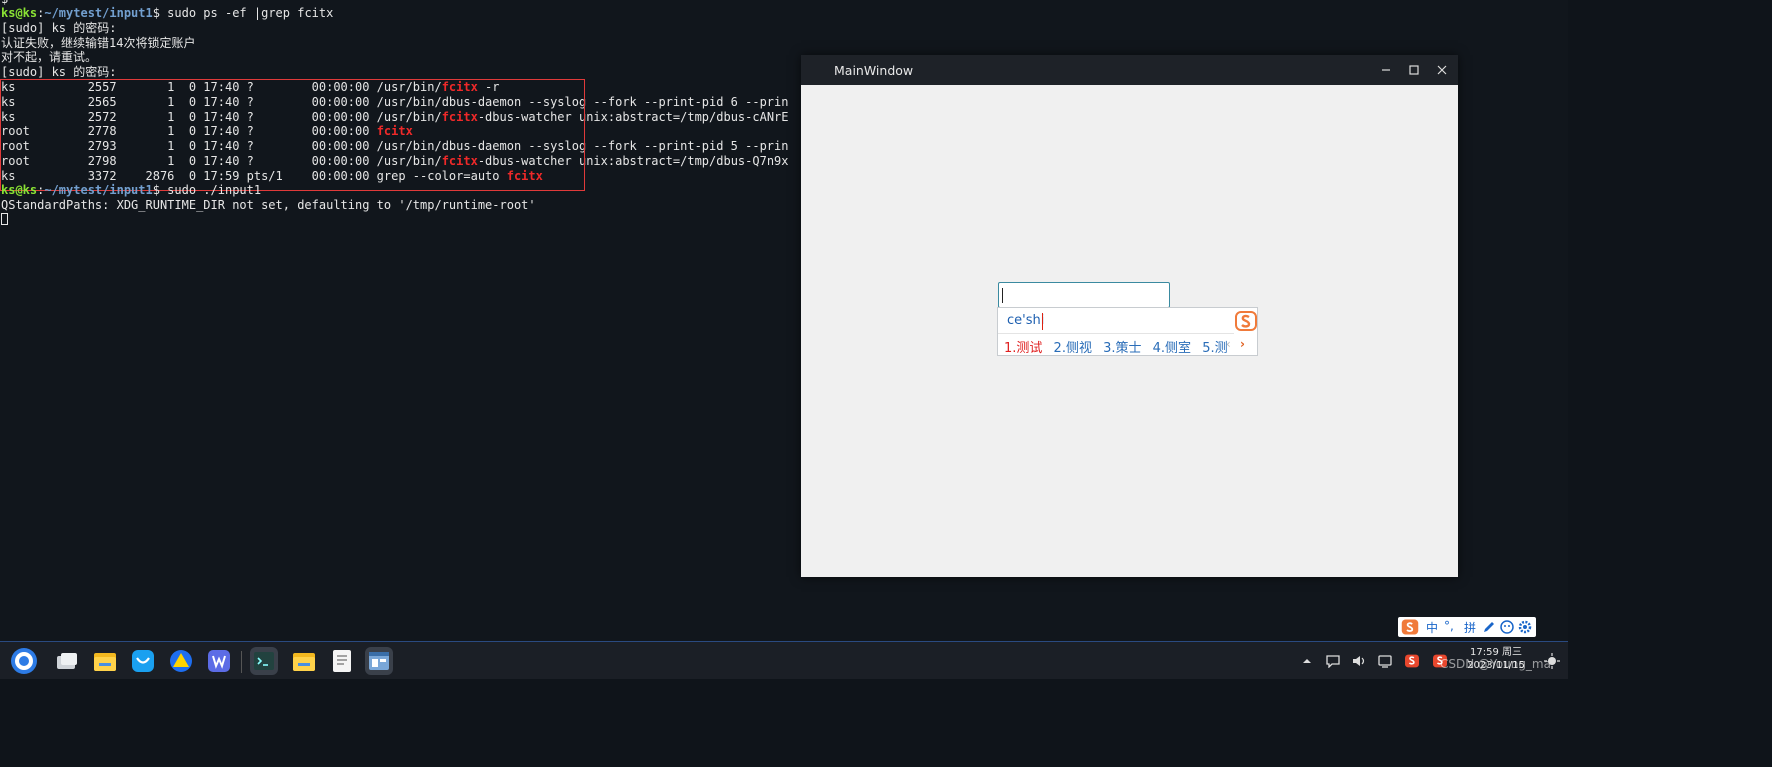  I want to click on maximize-button, so click(1414, 70).